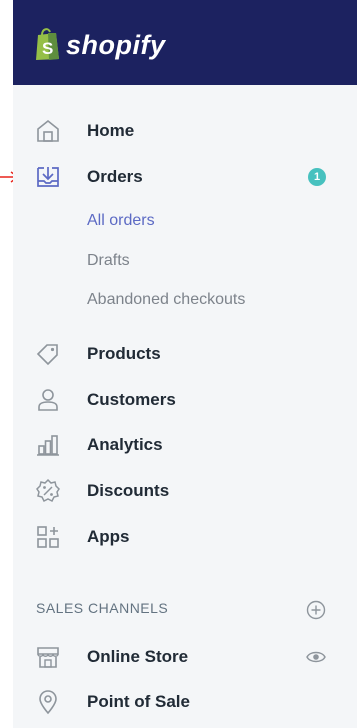 The image size is (357, 728). What do you see at coordinates (316, 610) in the screenshot?
I see `add-sales-channel-icon` at bounding box center [316, 610].